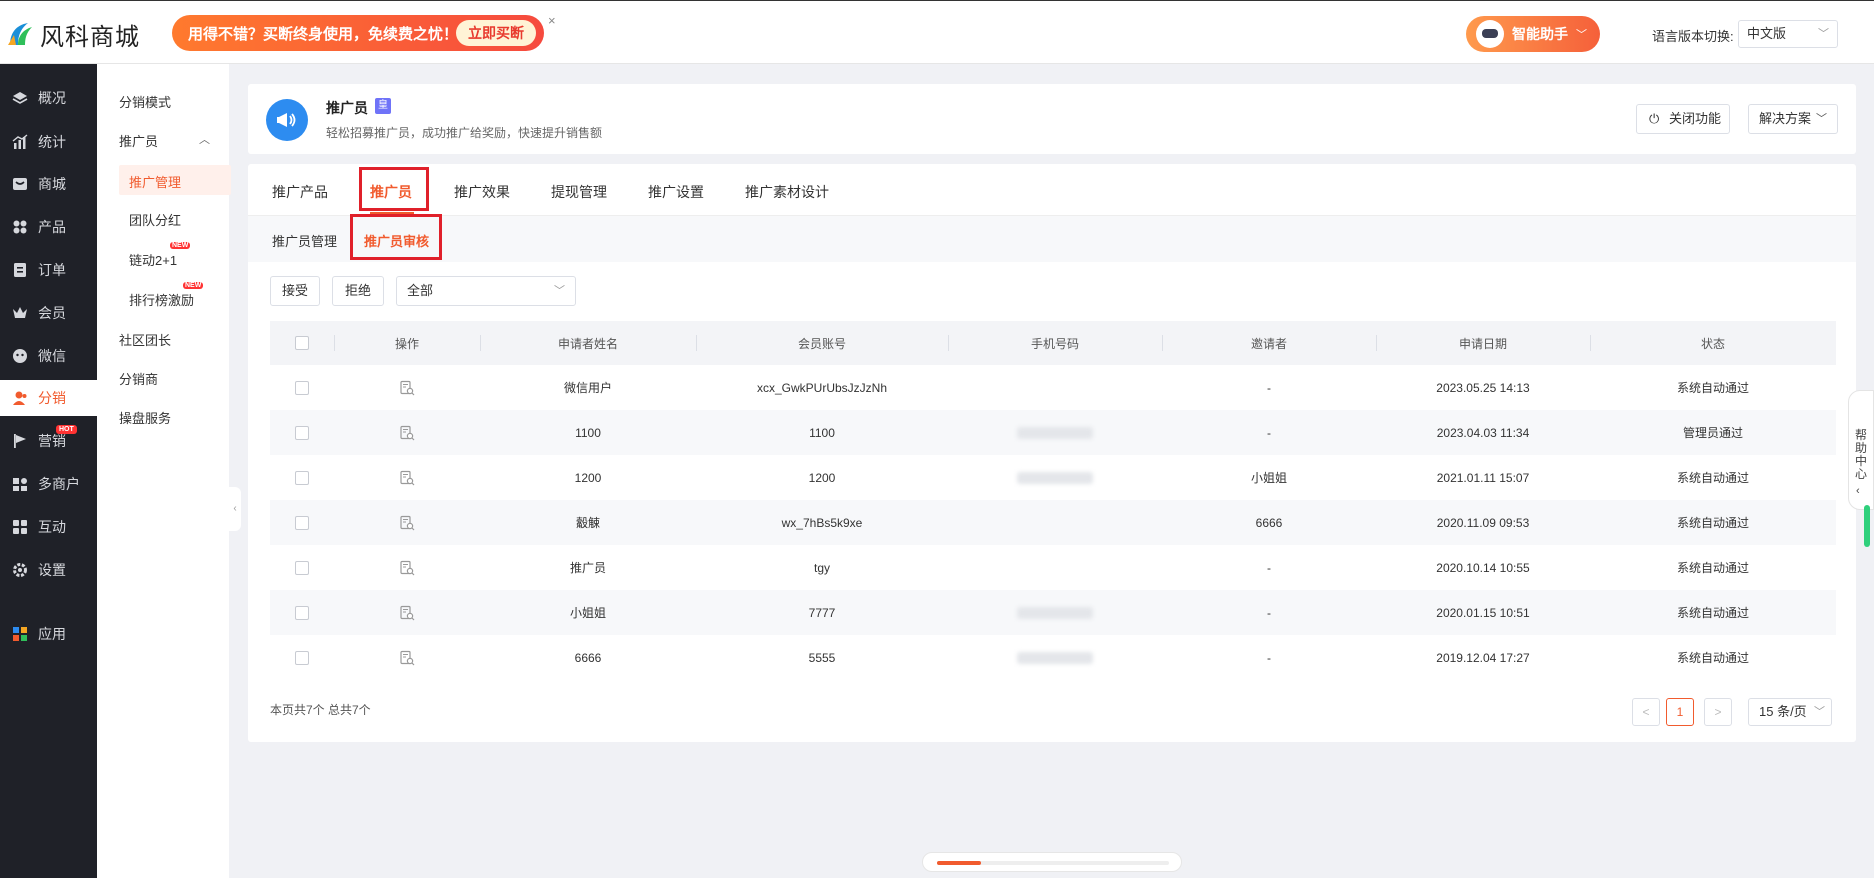  Describe the element at coordinates (1861, 450) in the screenshot. I see `help-center-tab: 帮助中心 ‹` at that location.